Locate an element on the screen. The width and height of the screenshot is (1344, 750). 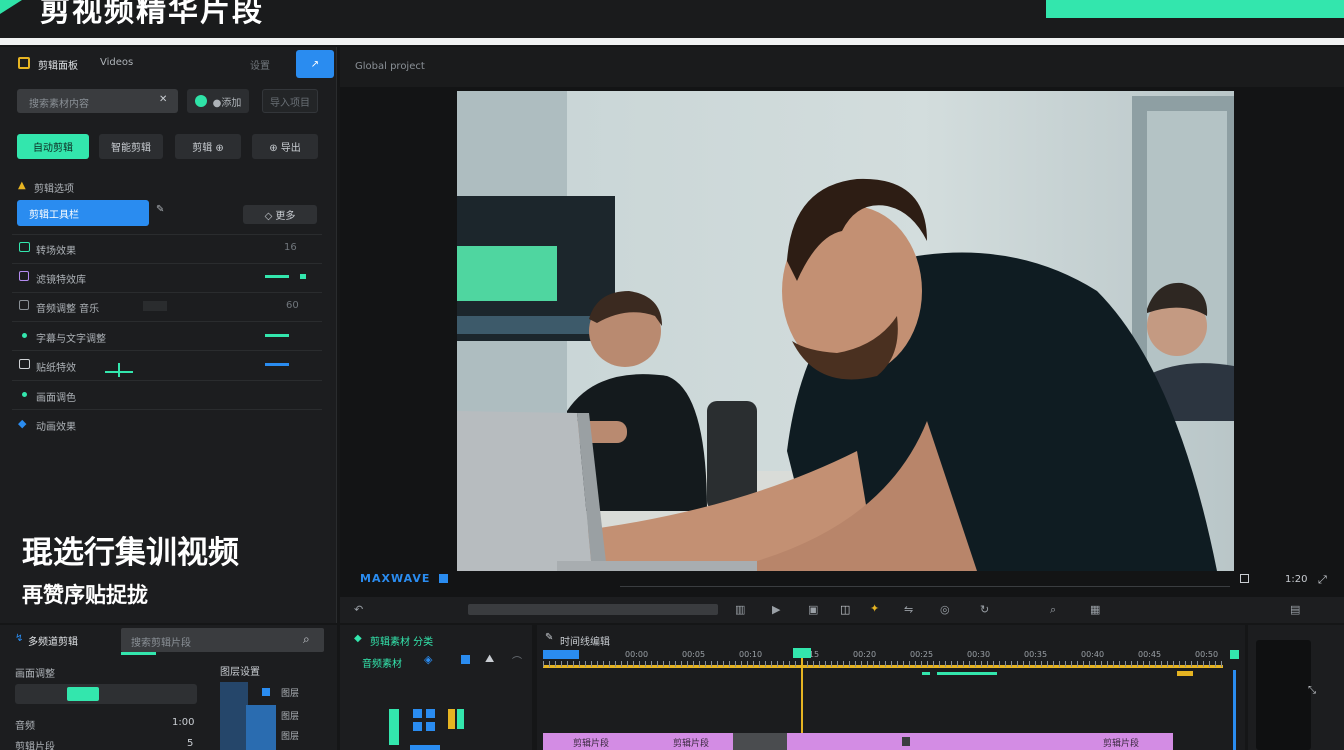
clear-icon: ✕ is located at coordinates (163, 99).